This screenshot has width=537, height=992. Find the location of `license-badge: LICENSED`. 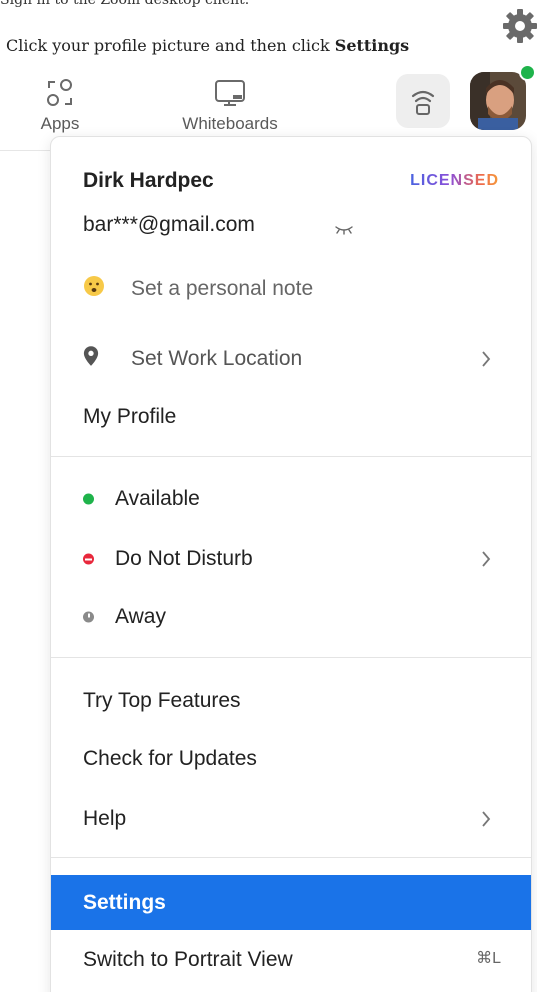

license-badge: LICENSED is located at coordinates (454, 180).